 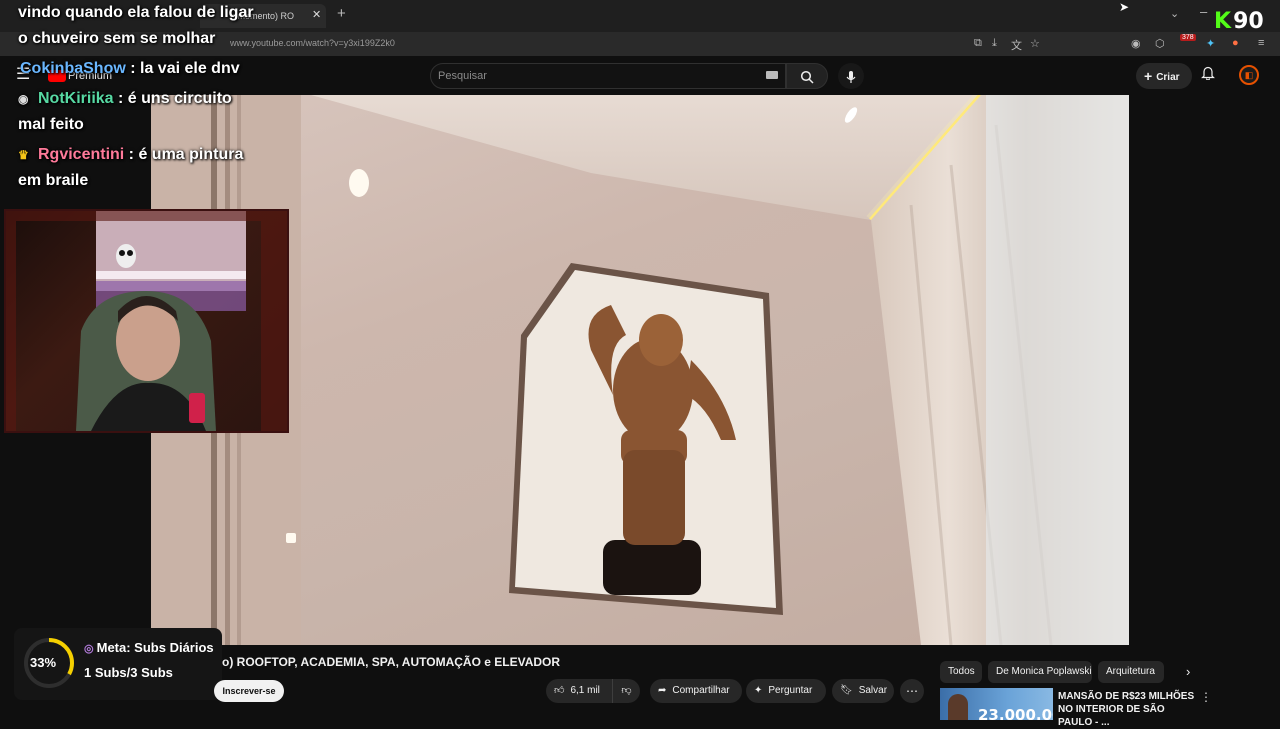 I want to click on sparkle-icon: ✦, so click(x=758, y=690).